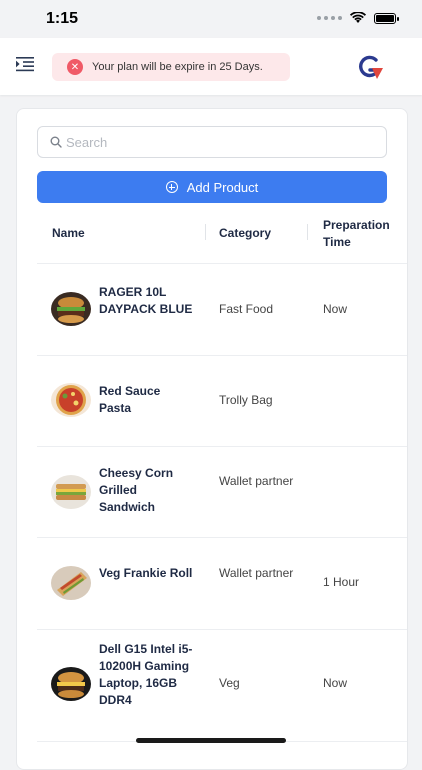  I want to click on menu-collapse-icon, so click(26, 64).